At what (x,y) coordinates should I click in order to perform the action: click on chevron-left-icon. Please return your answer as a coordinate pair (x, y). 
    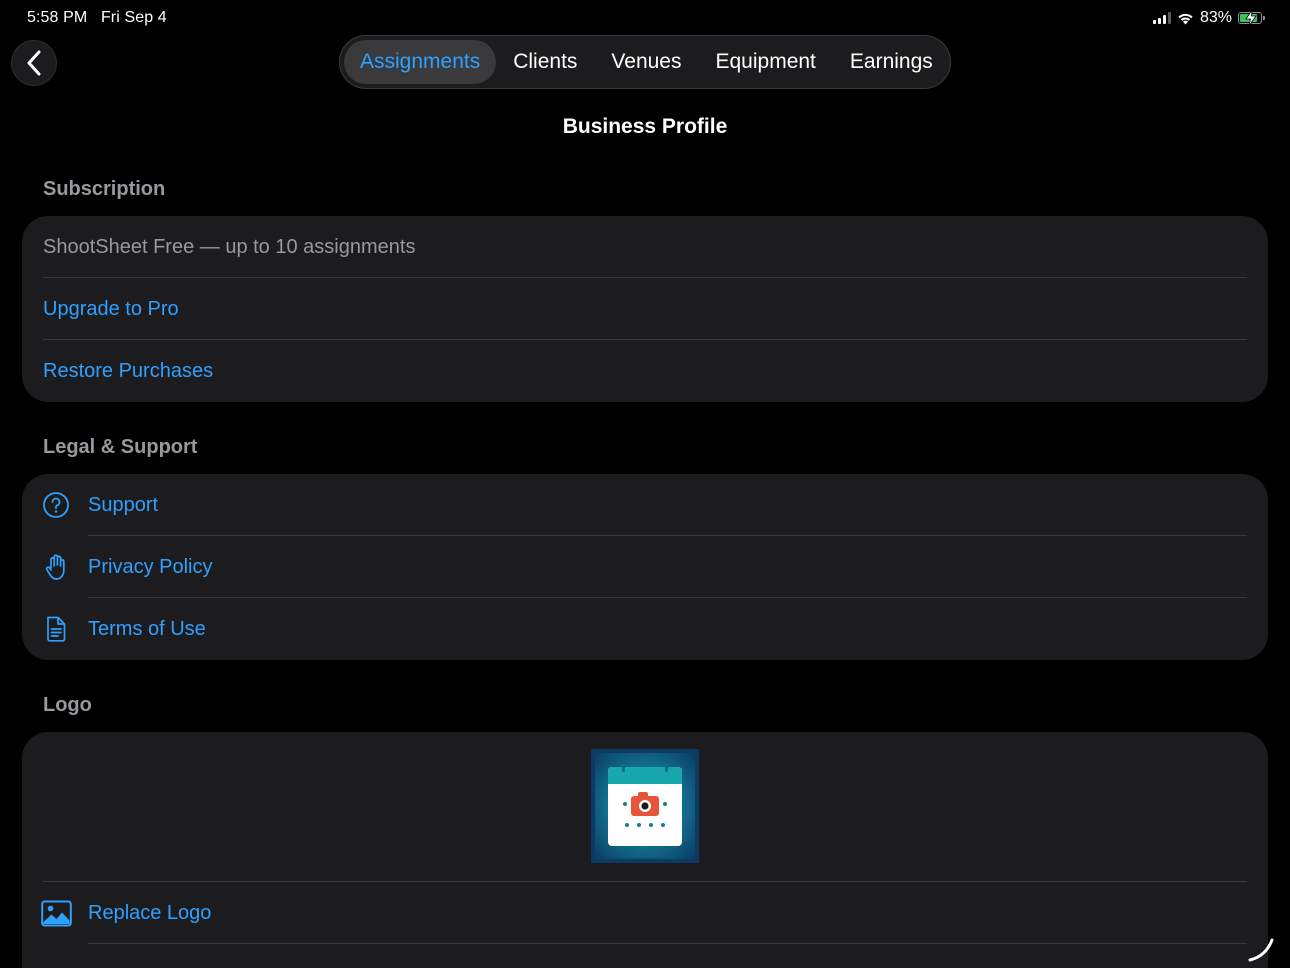
    Looking at the image, I should click on (34, 63).